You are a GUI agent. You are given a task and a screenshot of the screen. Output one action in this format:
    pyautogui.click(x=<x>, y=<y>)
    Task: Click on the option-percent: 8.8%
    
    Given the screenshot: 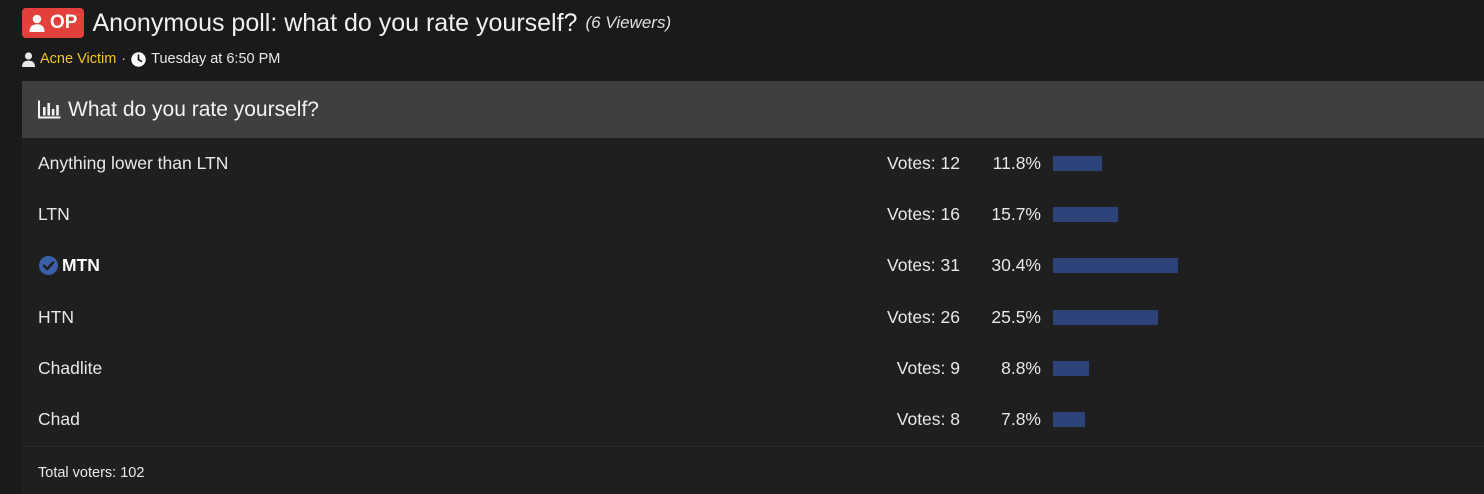 What is the action you would take?
    pyautogui.click(x=1021, y=367)
    